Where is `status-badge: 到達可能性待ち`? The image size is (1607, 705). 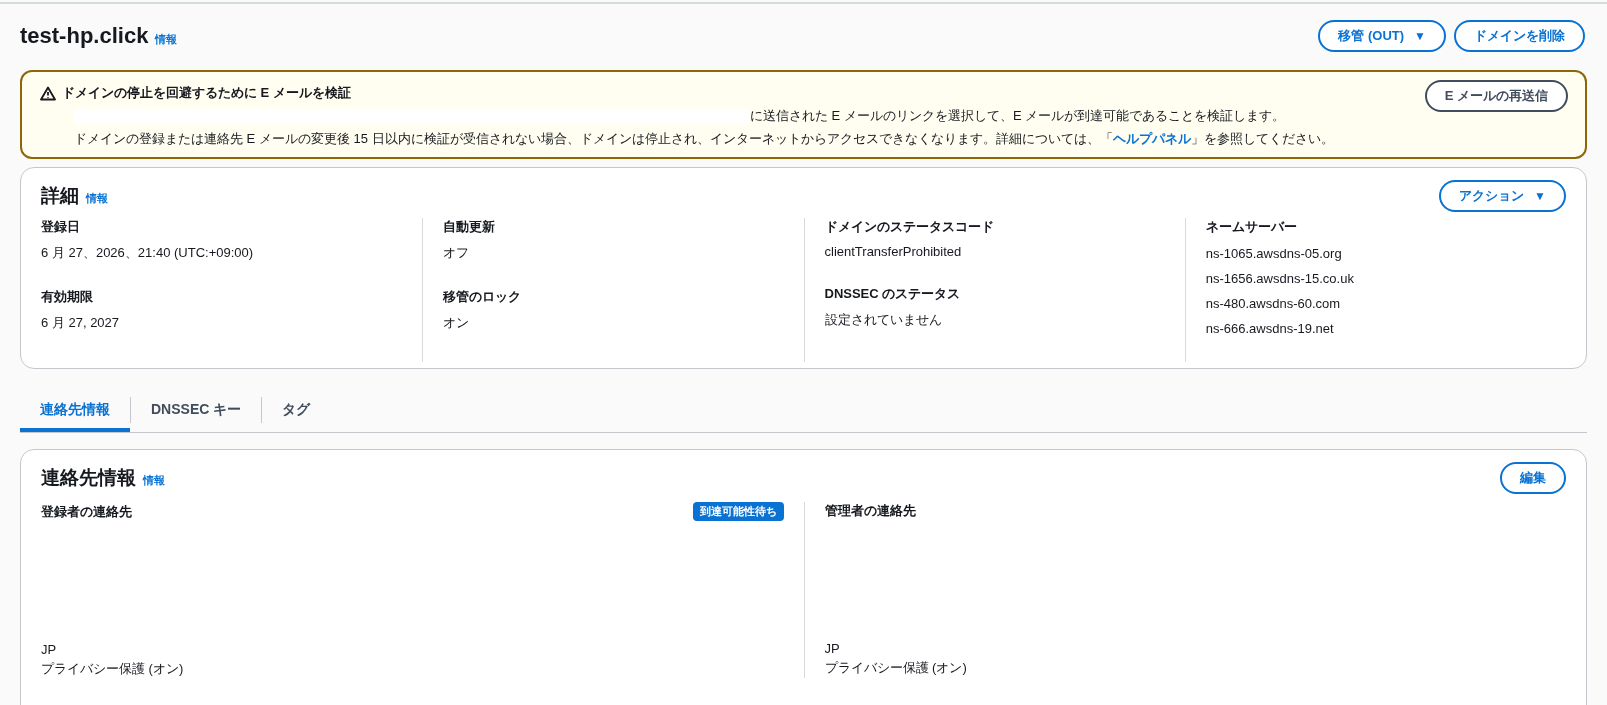 status-badge: 到達可能性待ち is located at coordinates (738, 511).